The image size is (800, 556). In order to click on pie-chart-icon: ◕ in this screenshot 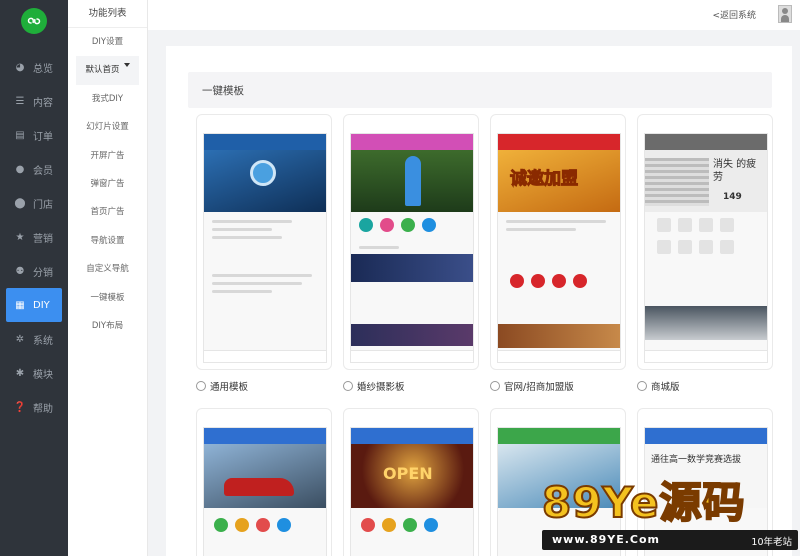, I will do `click(20, 67)`.